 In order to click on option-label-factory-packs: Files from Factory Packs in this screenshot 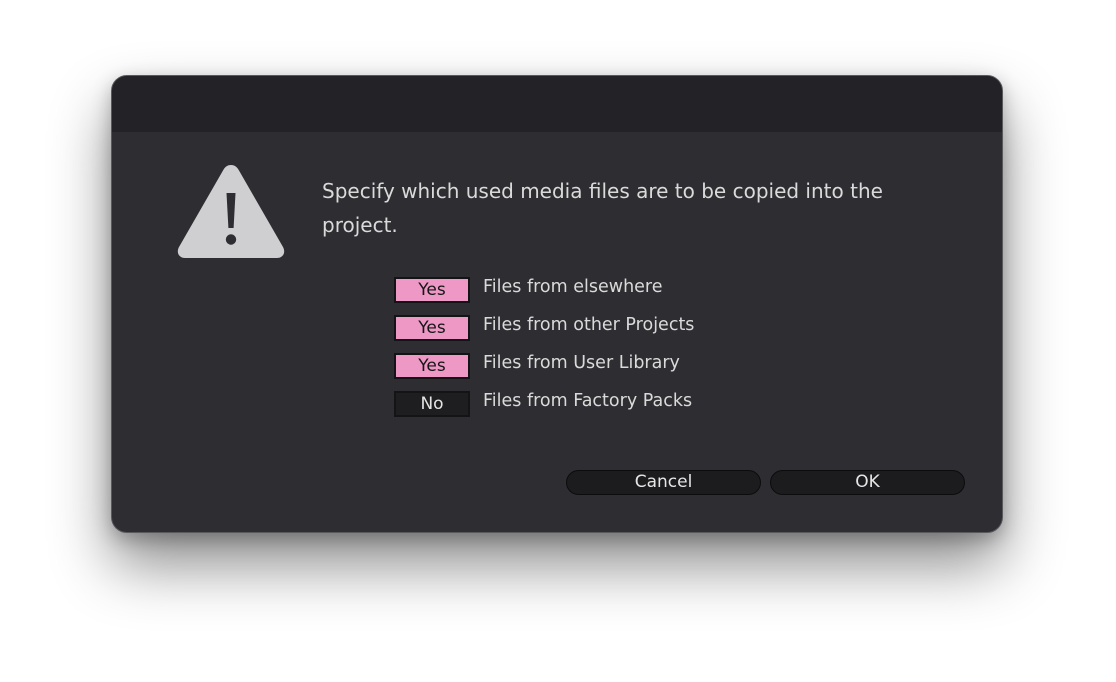, I will do `click(588, 401)`.